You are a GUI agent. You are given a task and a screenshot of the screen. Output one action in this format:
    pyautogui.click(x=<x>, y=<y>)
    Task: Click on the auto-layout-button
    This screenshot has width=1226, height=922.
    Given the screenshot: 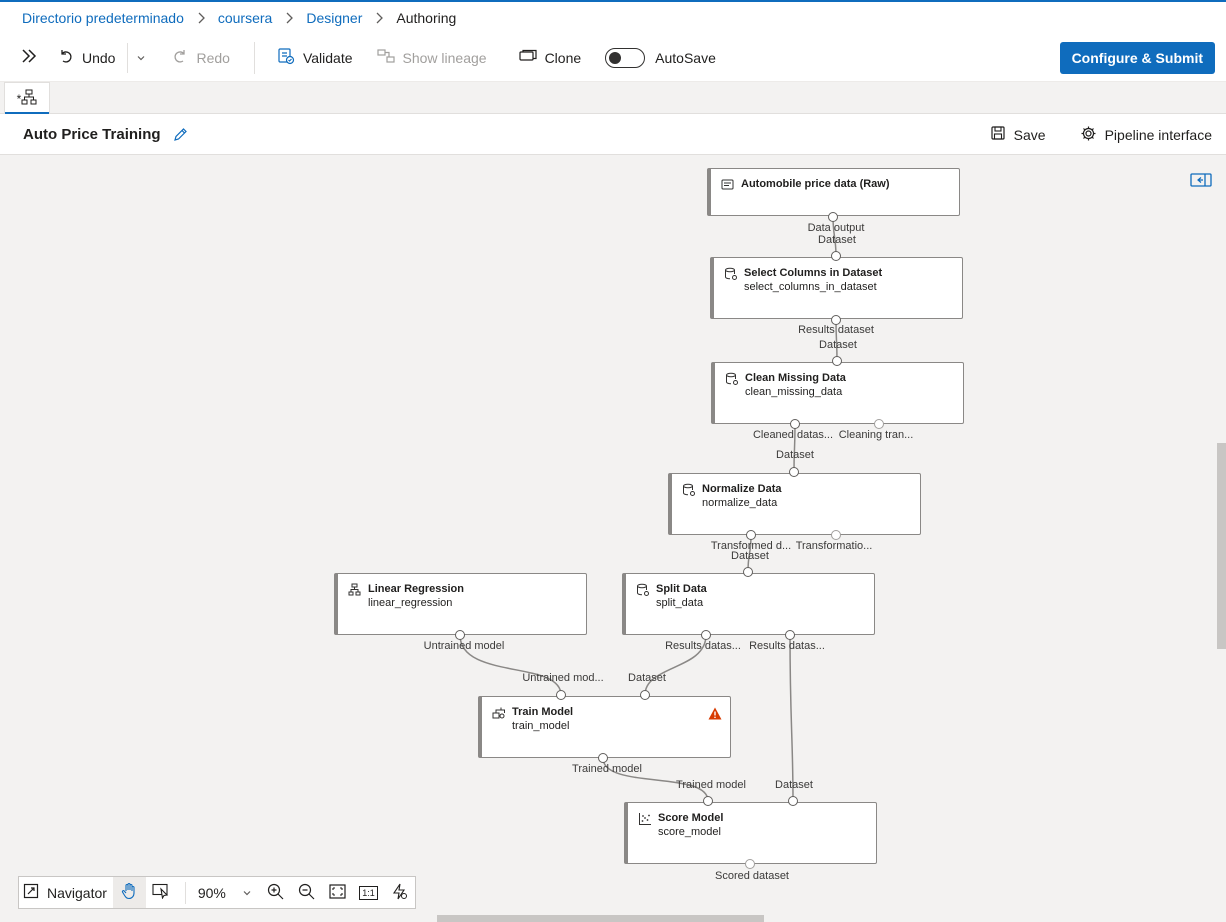 What is the action you would take?
    pyautogui.click(x=399, y=892)
    